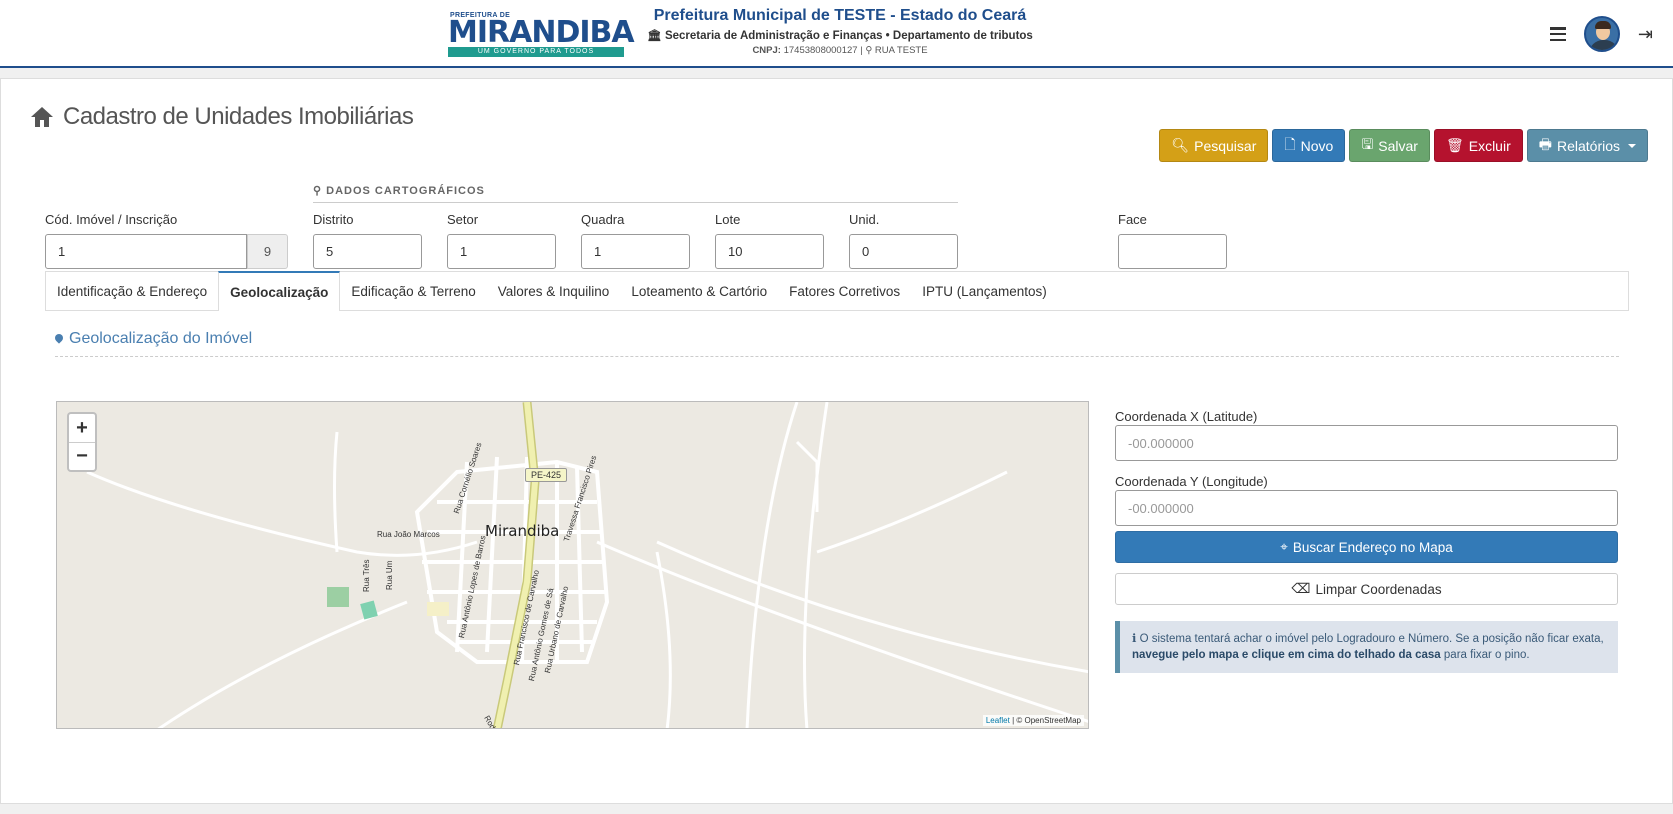  Describe the element at coordinates (1191, 481) in the screenshot. I see `lng-label: Coordenada Y (Longitude)` at that location.